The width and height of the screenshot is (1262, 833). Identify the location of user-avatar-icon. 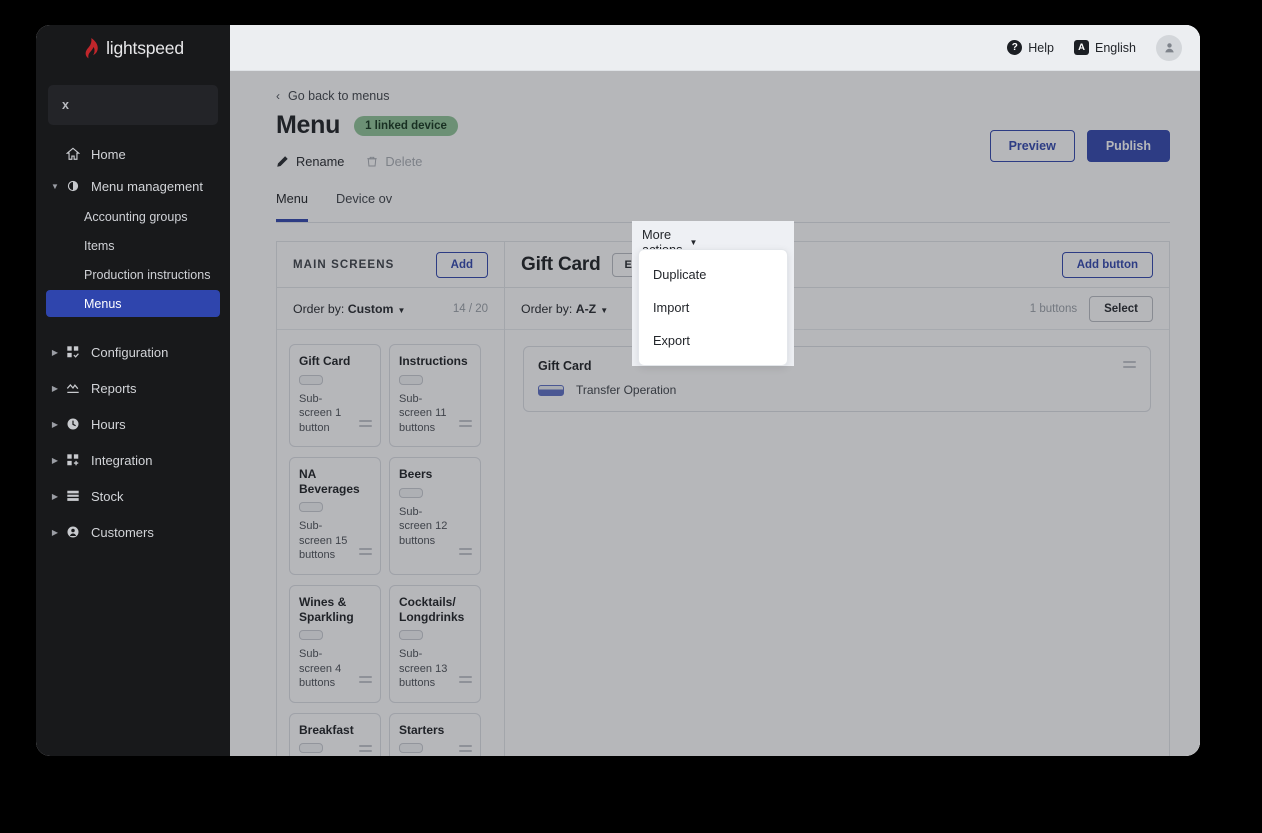
(1169, 47).